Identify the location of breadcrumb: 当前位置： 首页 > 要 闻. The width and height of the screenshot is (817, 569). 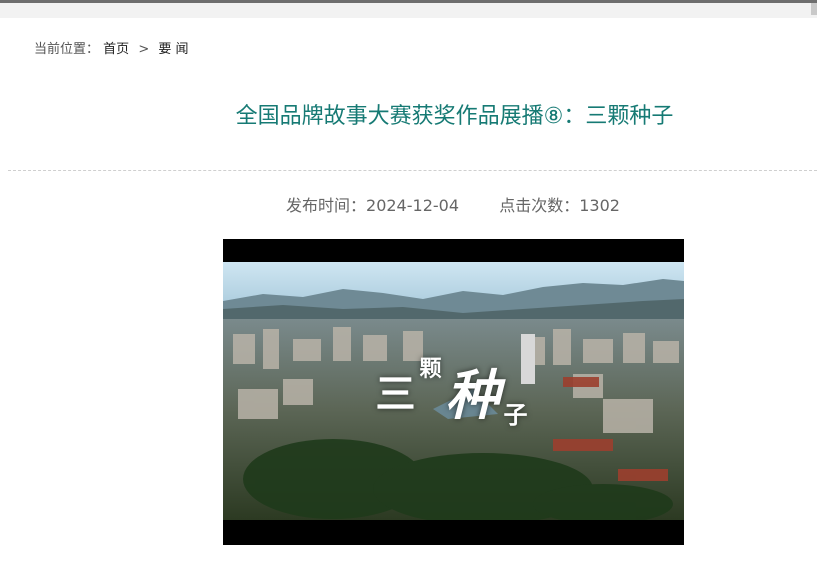
(111, 47).